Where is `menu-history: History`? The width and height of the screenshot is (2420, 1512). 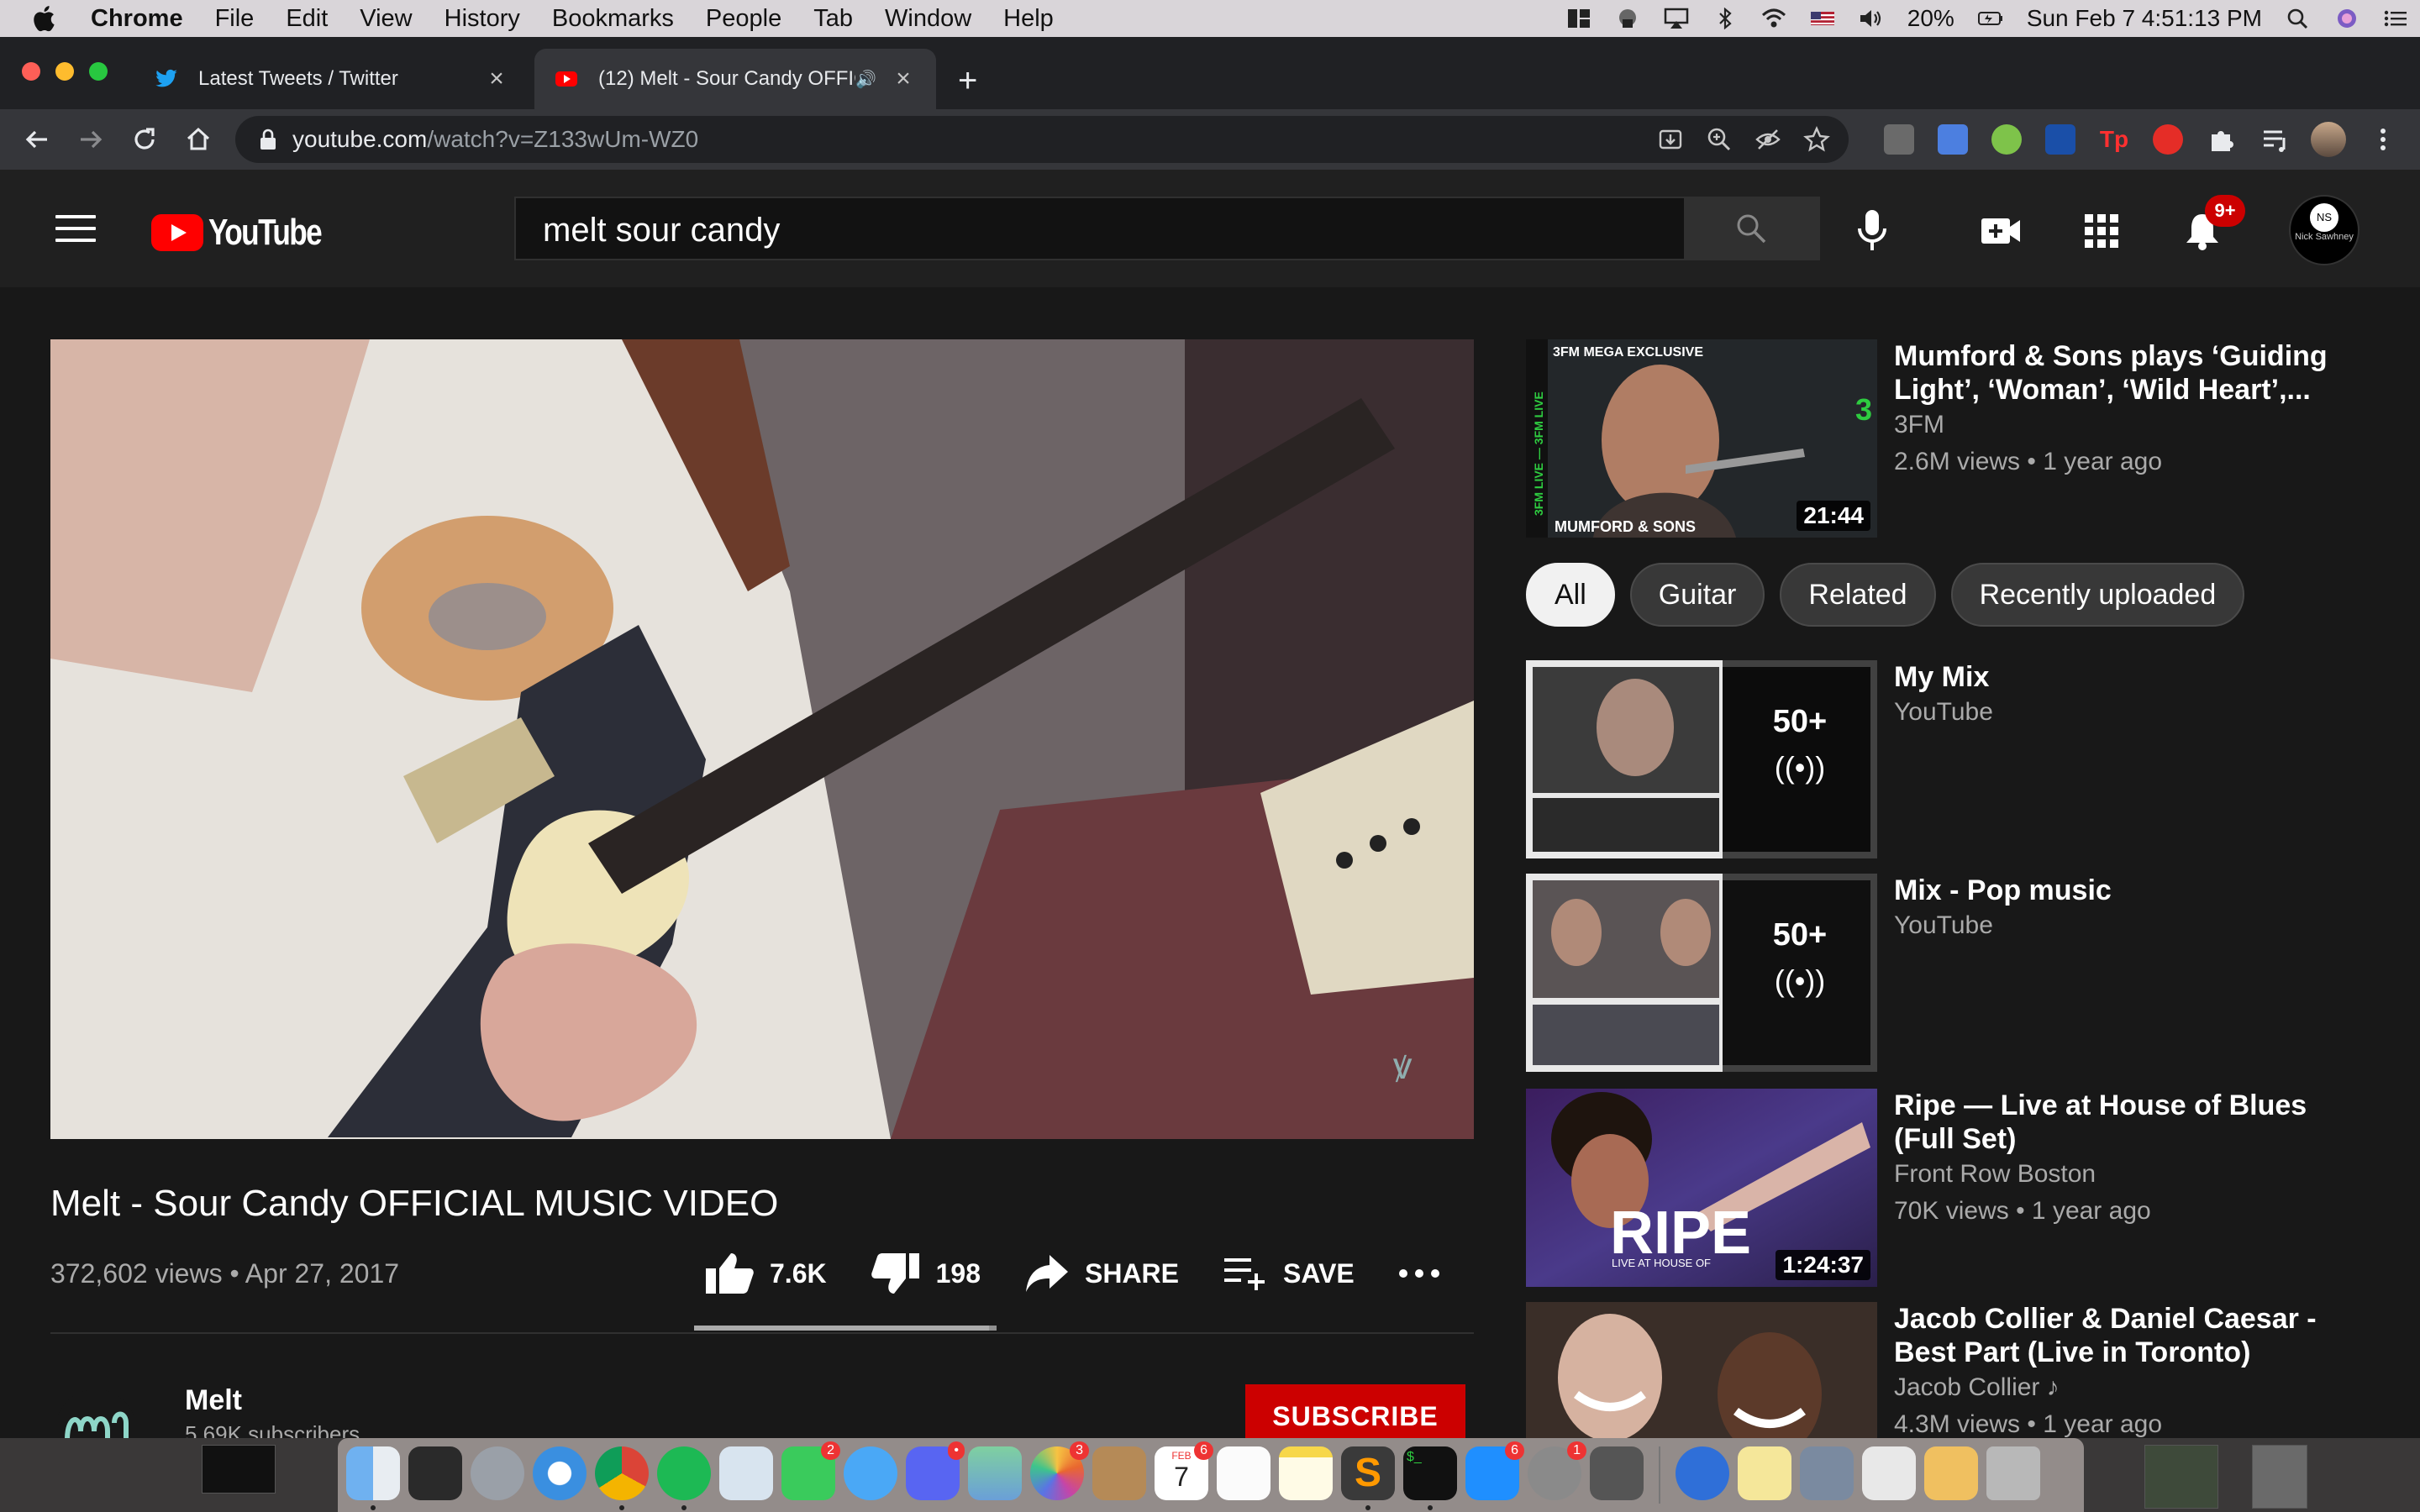 menu-history: History is located at coordinates (482, 19).